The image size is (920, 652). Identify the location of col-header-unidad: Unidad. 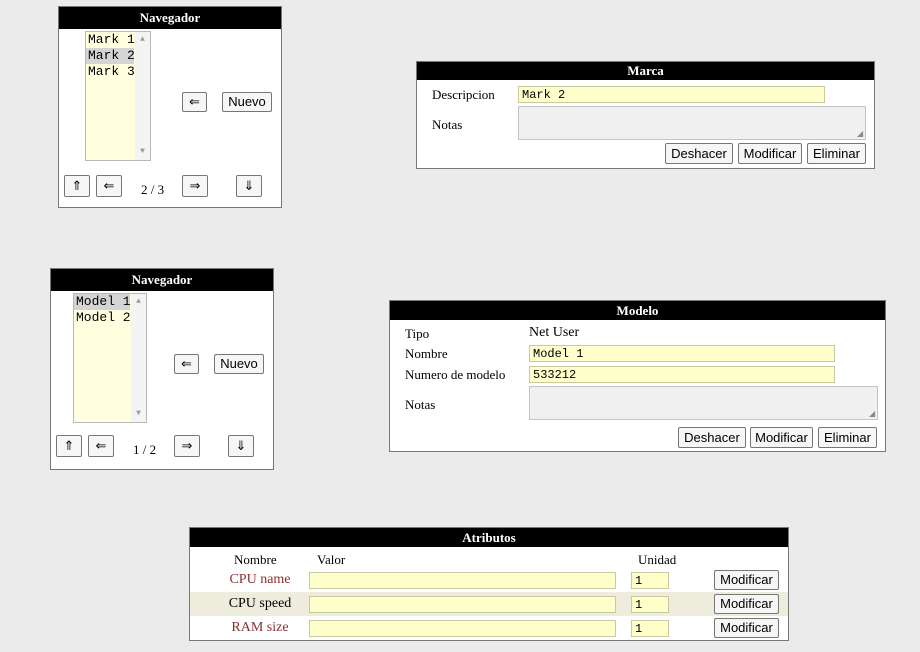
(657, 559).